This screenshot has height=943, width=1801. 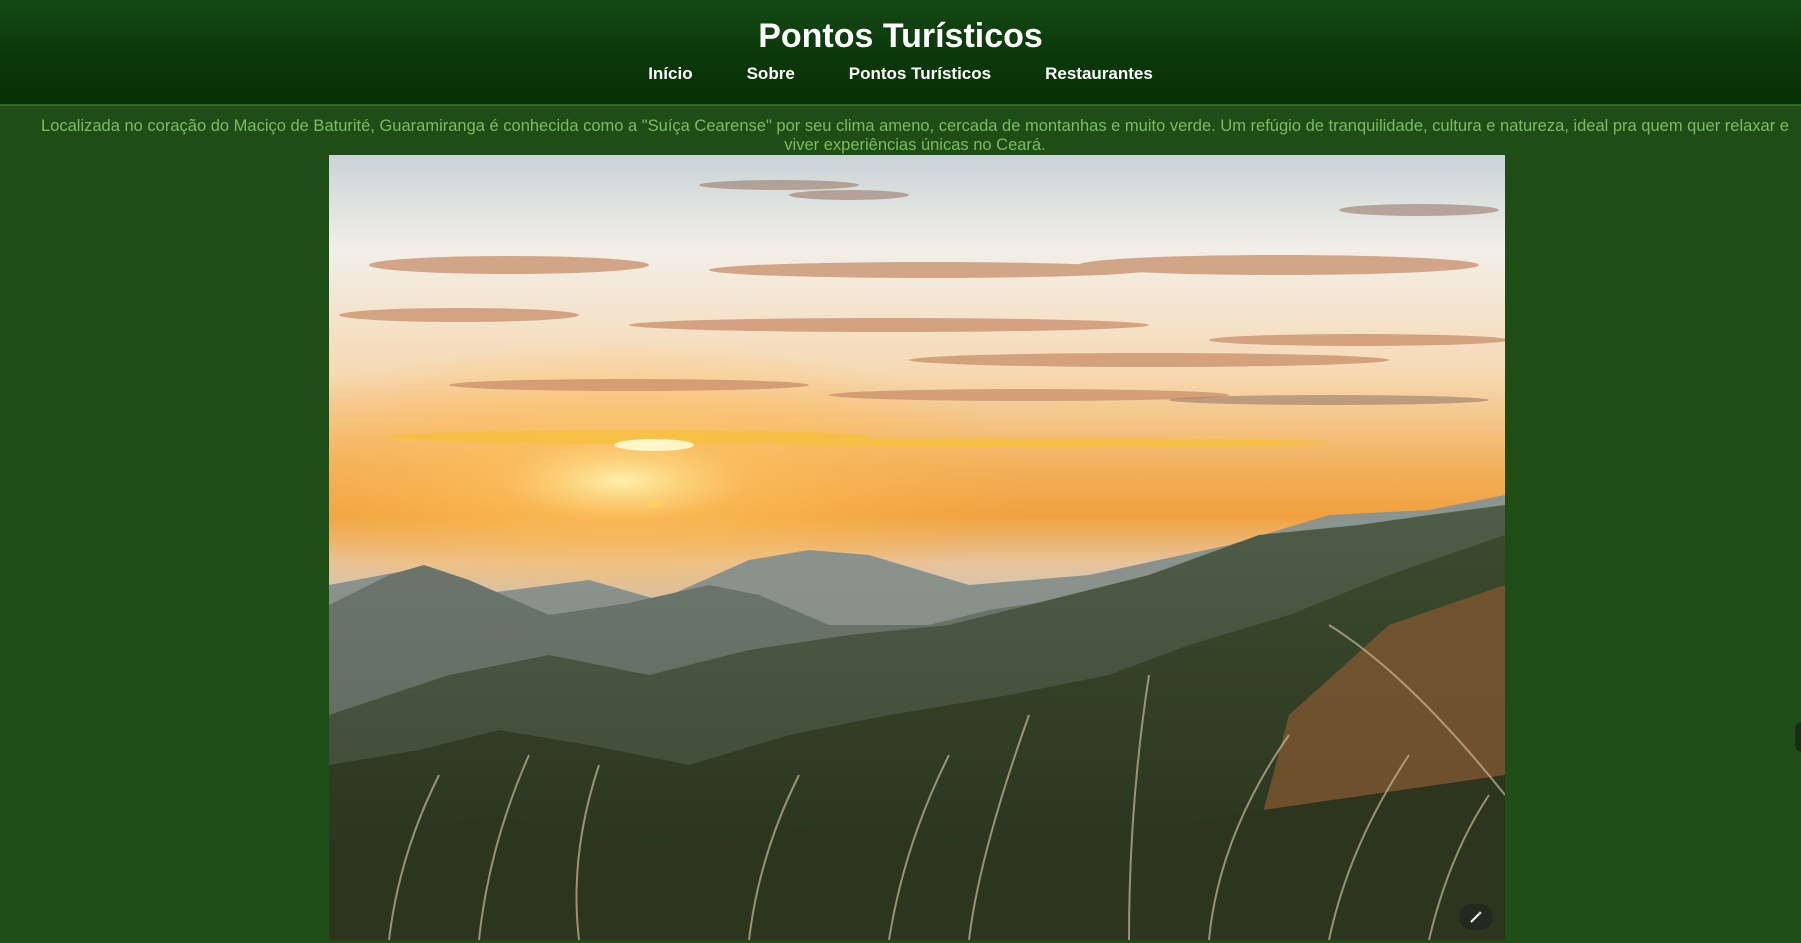 I want to click on nav-link-inicio: Início, so click(x=670, y=74).